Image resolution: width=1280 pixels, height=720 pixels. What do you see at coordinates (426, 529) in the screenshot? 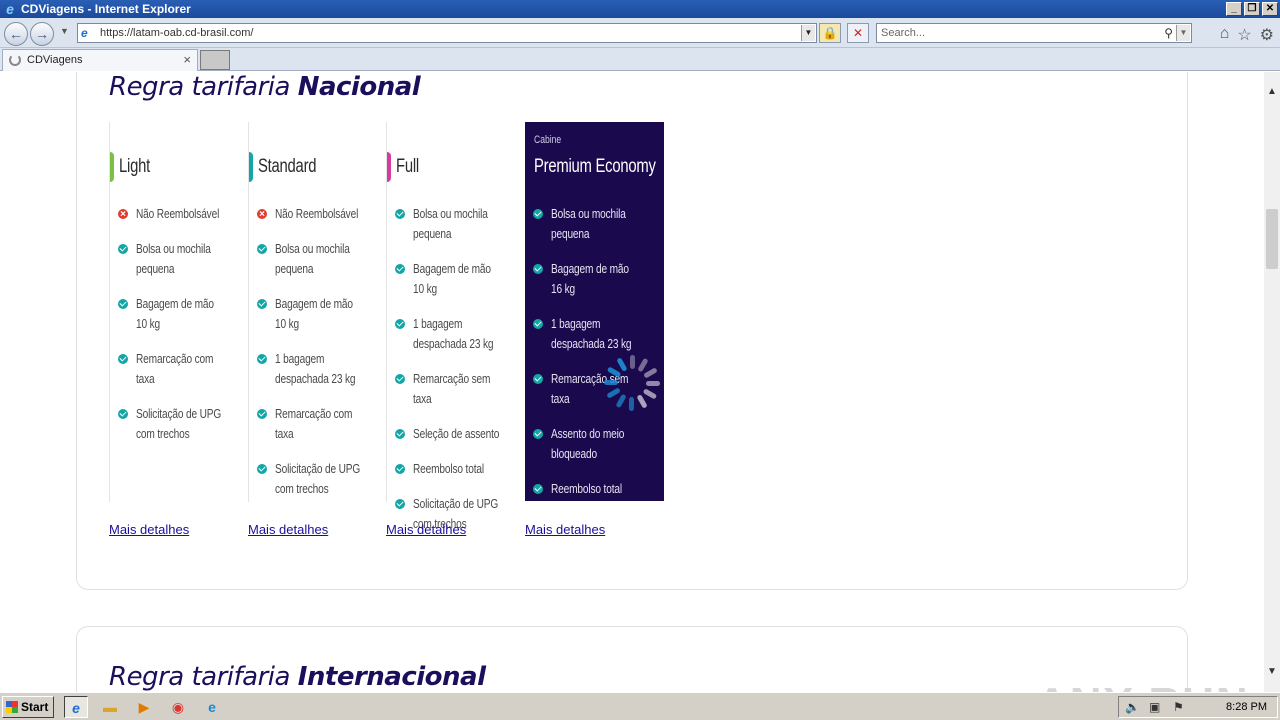
I see `details-link-full: Mais detalhes` at bounding box center [426, 529].